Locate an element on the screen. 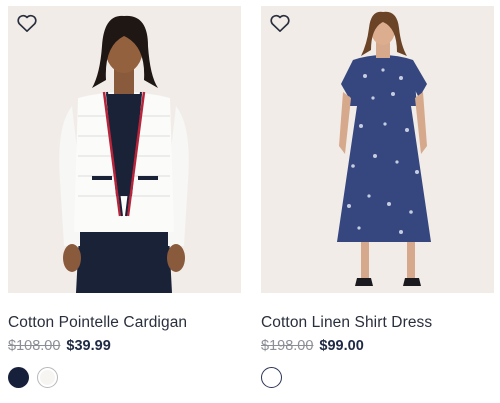 The image size is (500, 403). product-name: Cotton Pointelle Cardigan is located at coordinates (97, 323).